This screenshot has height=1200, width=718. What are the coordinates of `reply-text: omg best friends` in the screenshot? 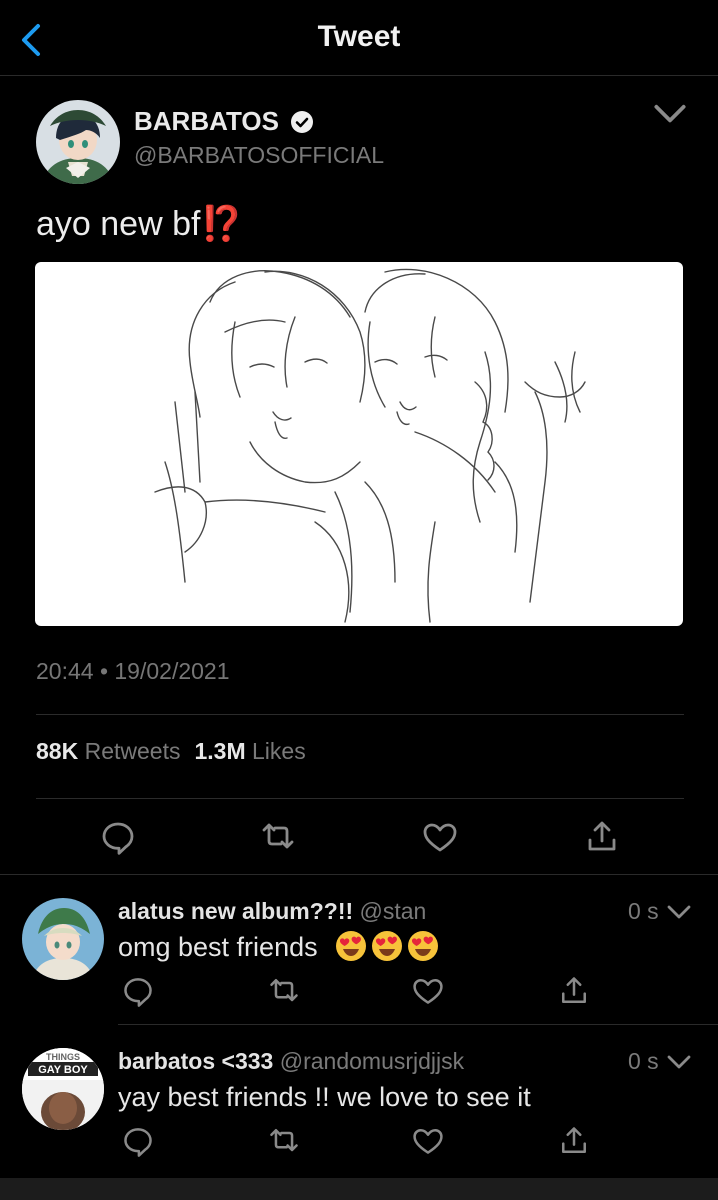 It's located at (278, 946).